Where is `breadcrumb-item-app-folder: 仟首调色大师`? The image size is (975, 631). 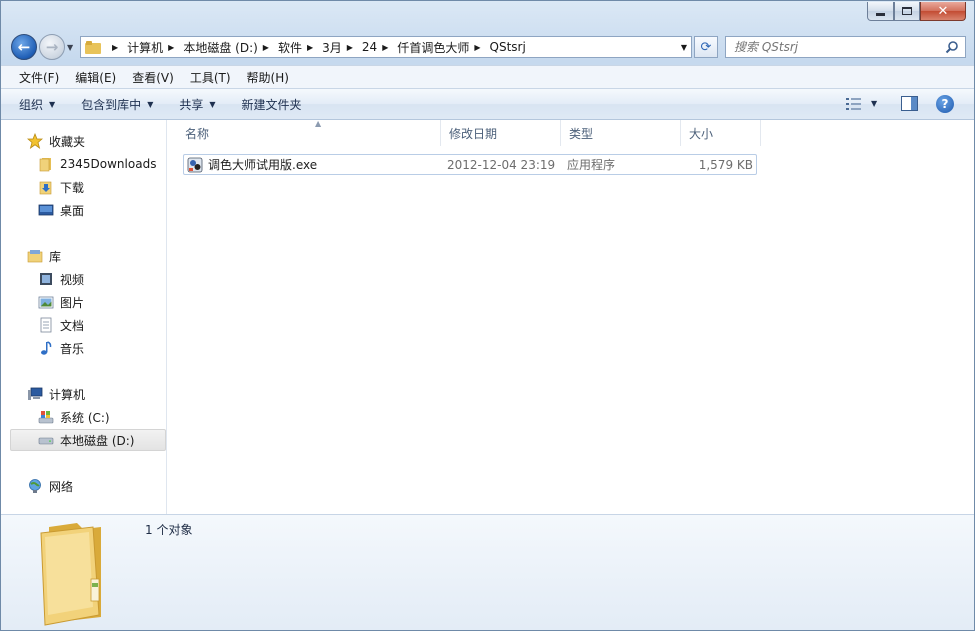
breadcrumb-item-app-folder: 仟首调色大师 is located at coordinates (433, 47).